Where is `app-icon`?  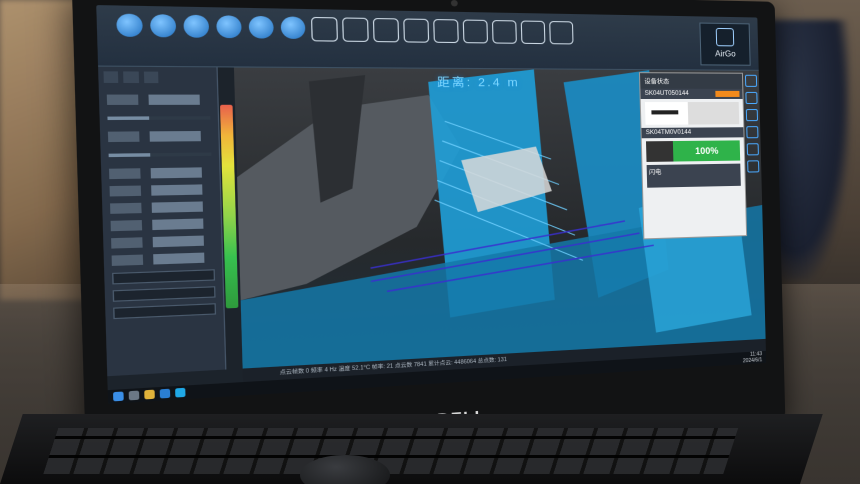 app-icon is located at coordinates (180, 393).